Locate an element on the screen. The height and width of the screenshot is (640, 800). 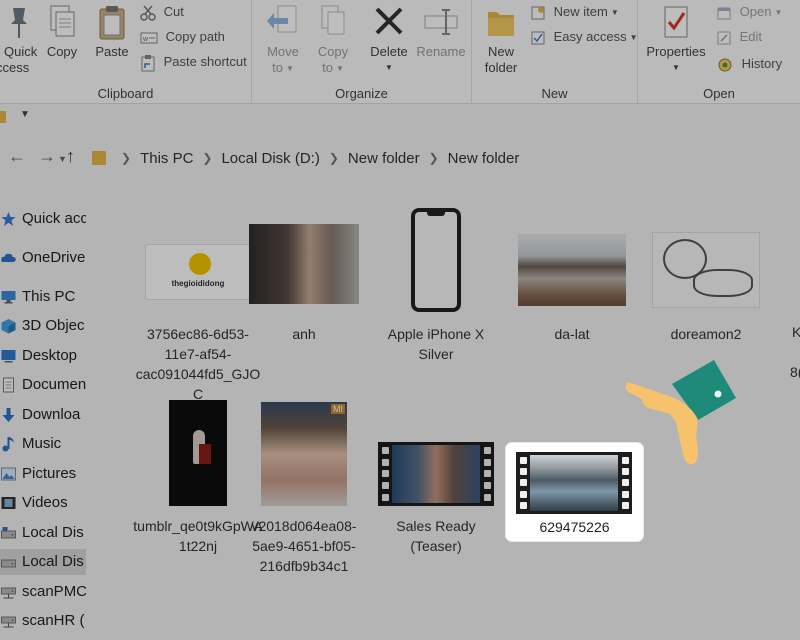
sidebar-item-this-pc: This PC is located at coordinates (43, 297).